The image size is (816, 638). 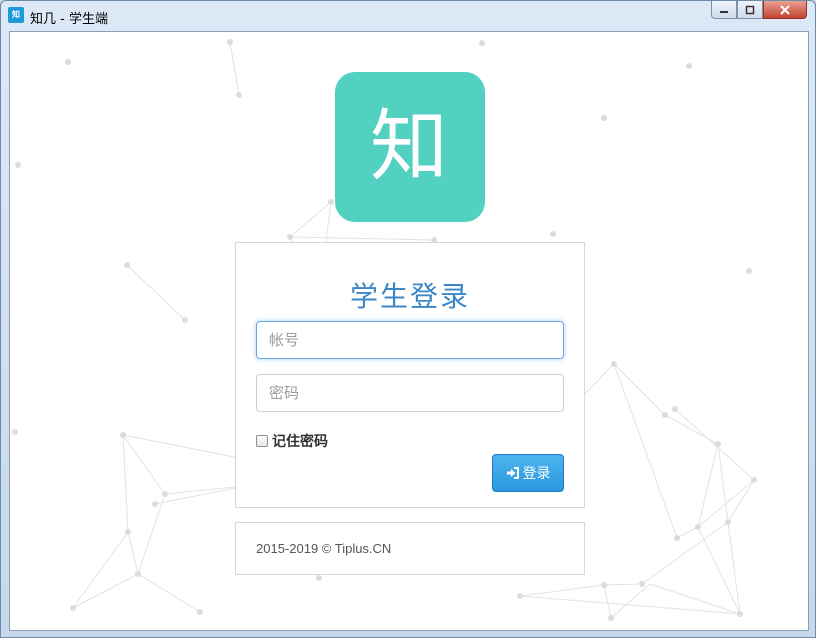 What do you see at coordinates (324, 548) in the screenshot?
I see `copyright-text: 2015-2019 © Tiplus.CN` at bounding box center [324, 548].